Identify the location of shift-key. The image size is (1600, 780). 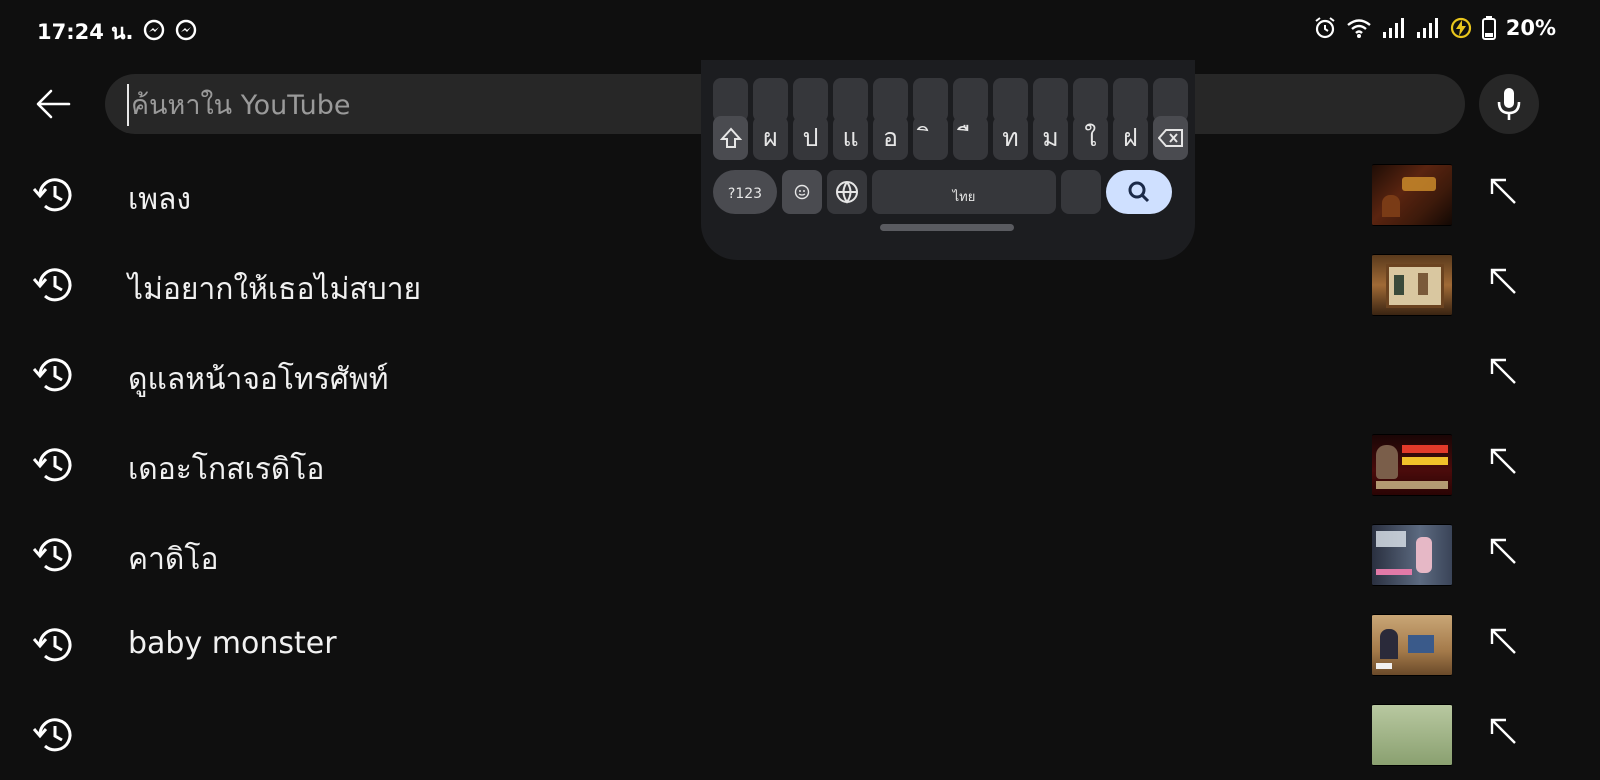
(730, 138).